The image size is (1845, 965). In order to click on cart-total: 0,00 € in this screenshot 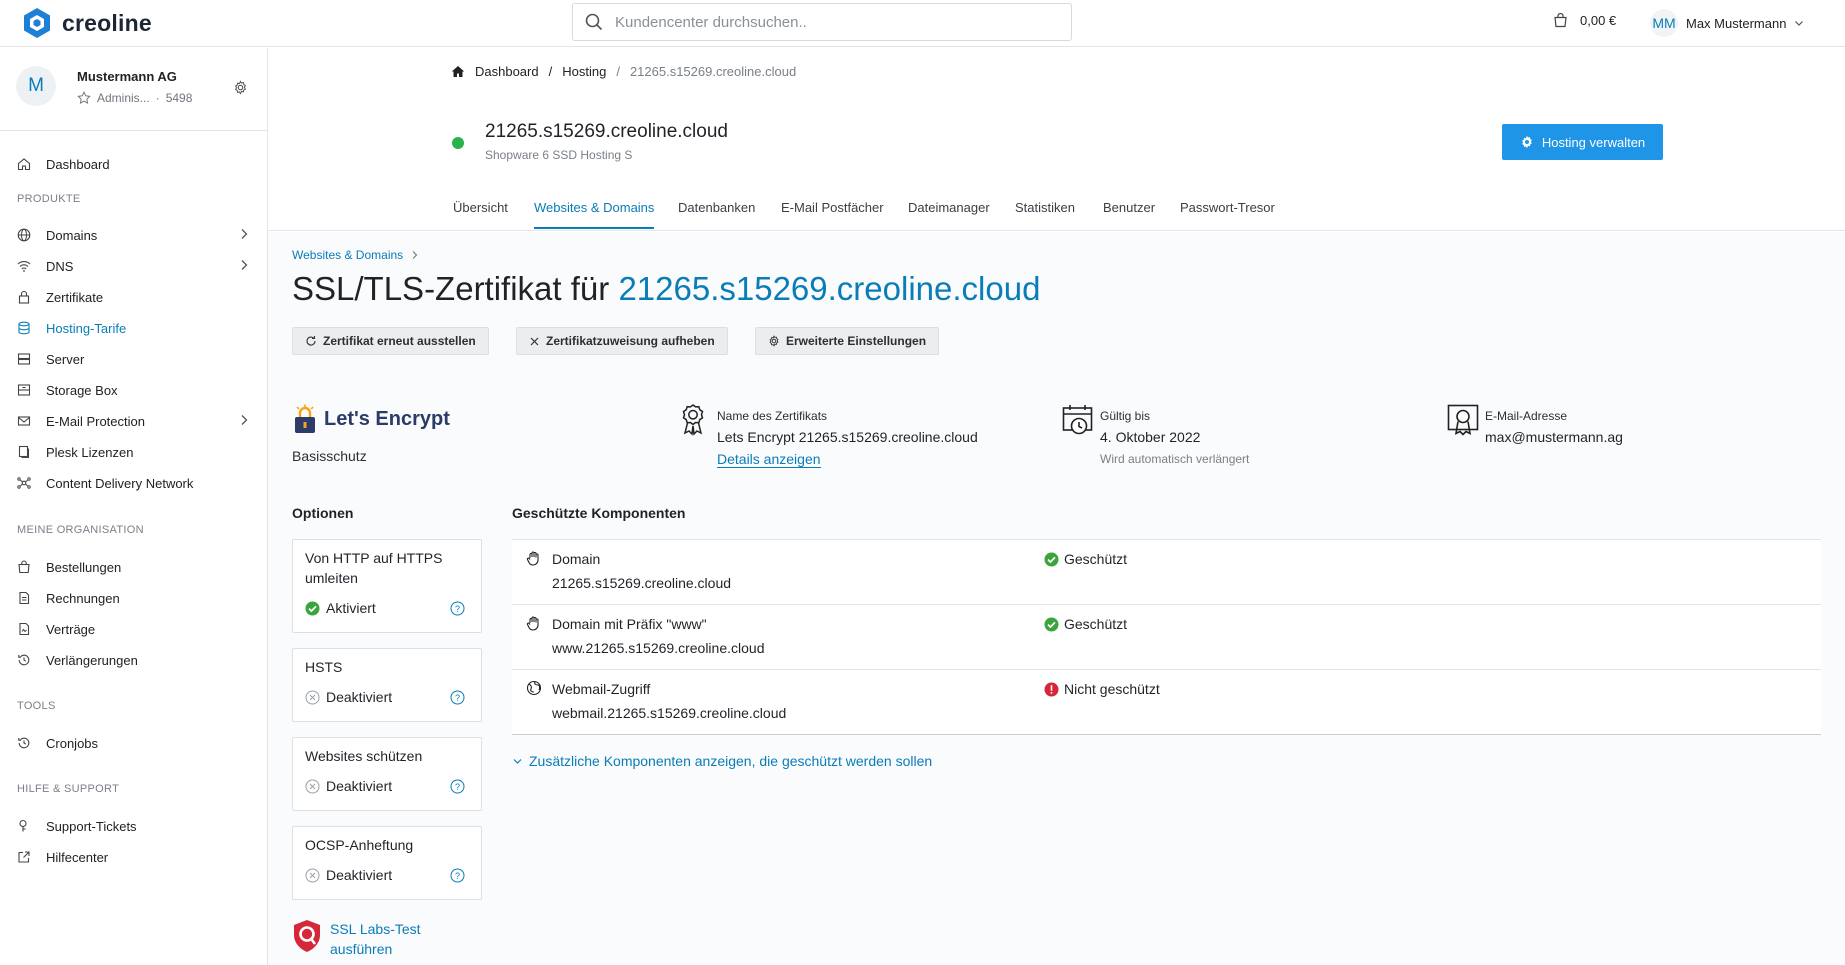, I will do `click(1598, 20)`.